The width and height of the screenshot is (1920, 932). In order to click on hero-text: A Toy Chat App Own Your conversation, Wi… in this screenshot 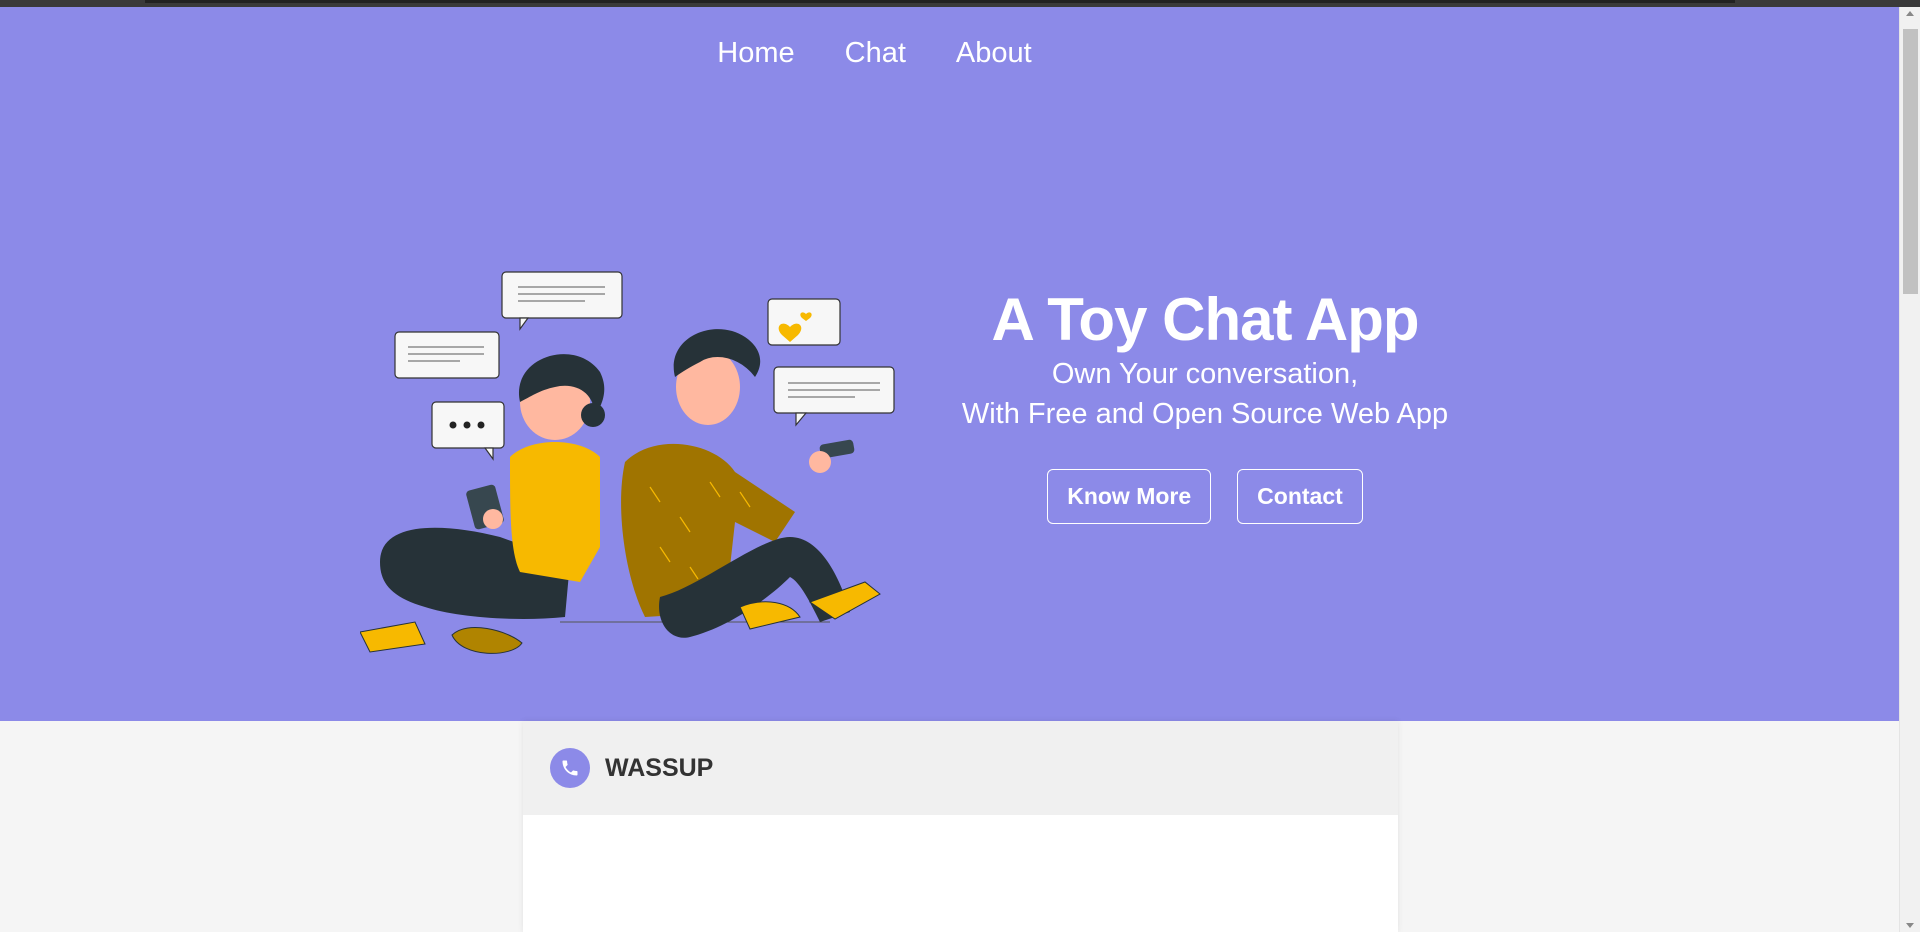, I will do `click(1205, 405)`.